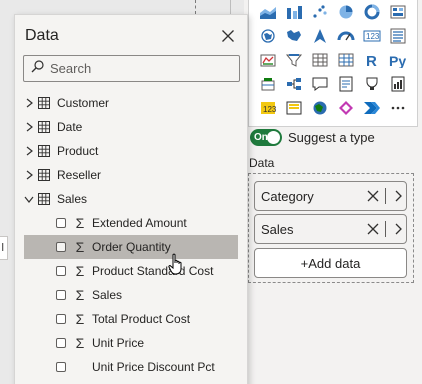 The height and width of the screenshot is (384, 422). Describe the element at coordinates (294, 12) in the screenshot. I see `ribbon-chart-icon` at that location.